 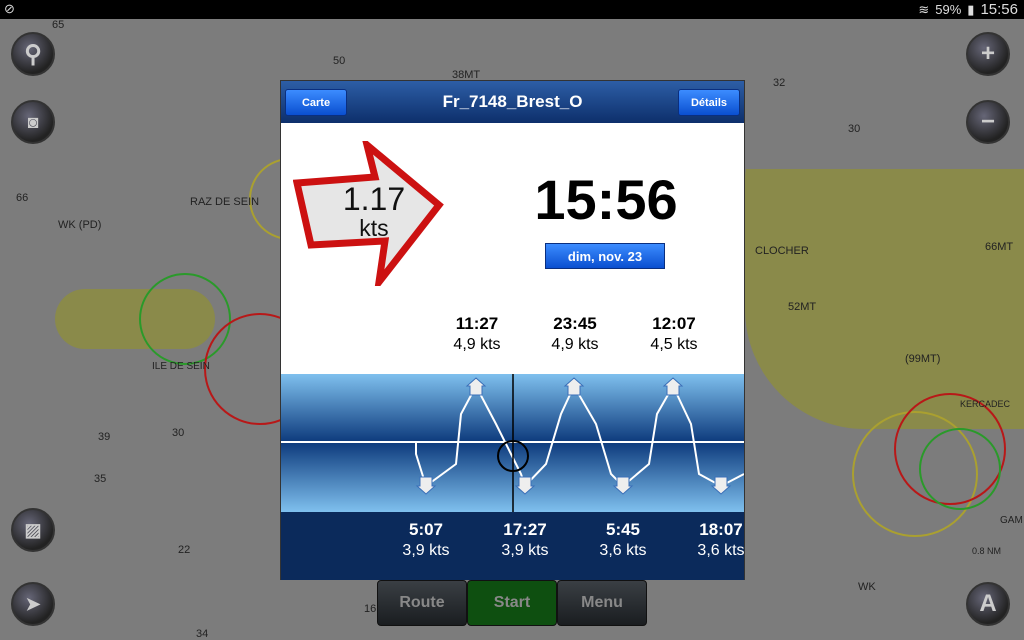 I want to click on compass-icon: ⊘, so click(x=9, y=8).